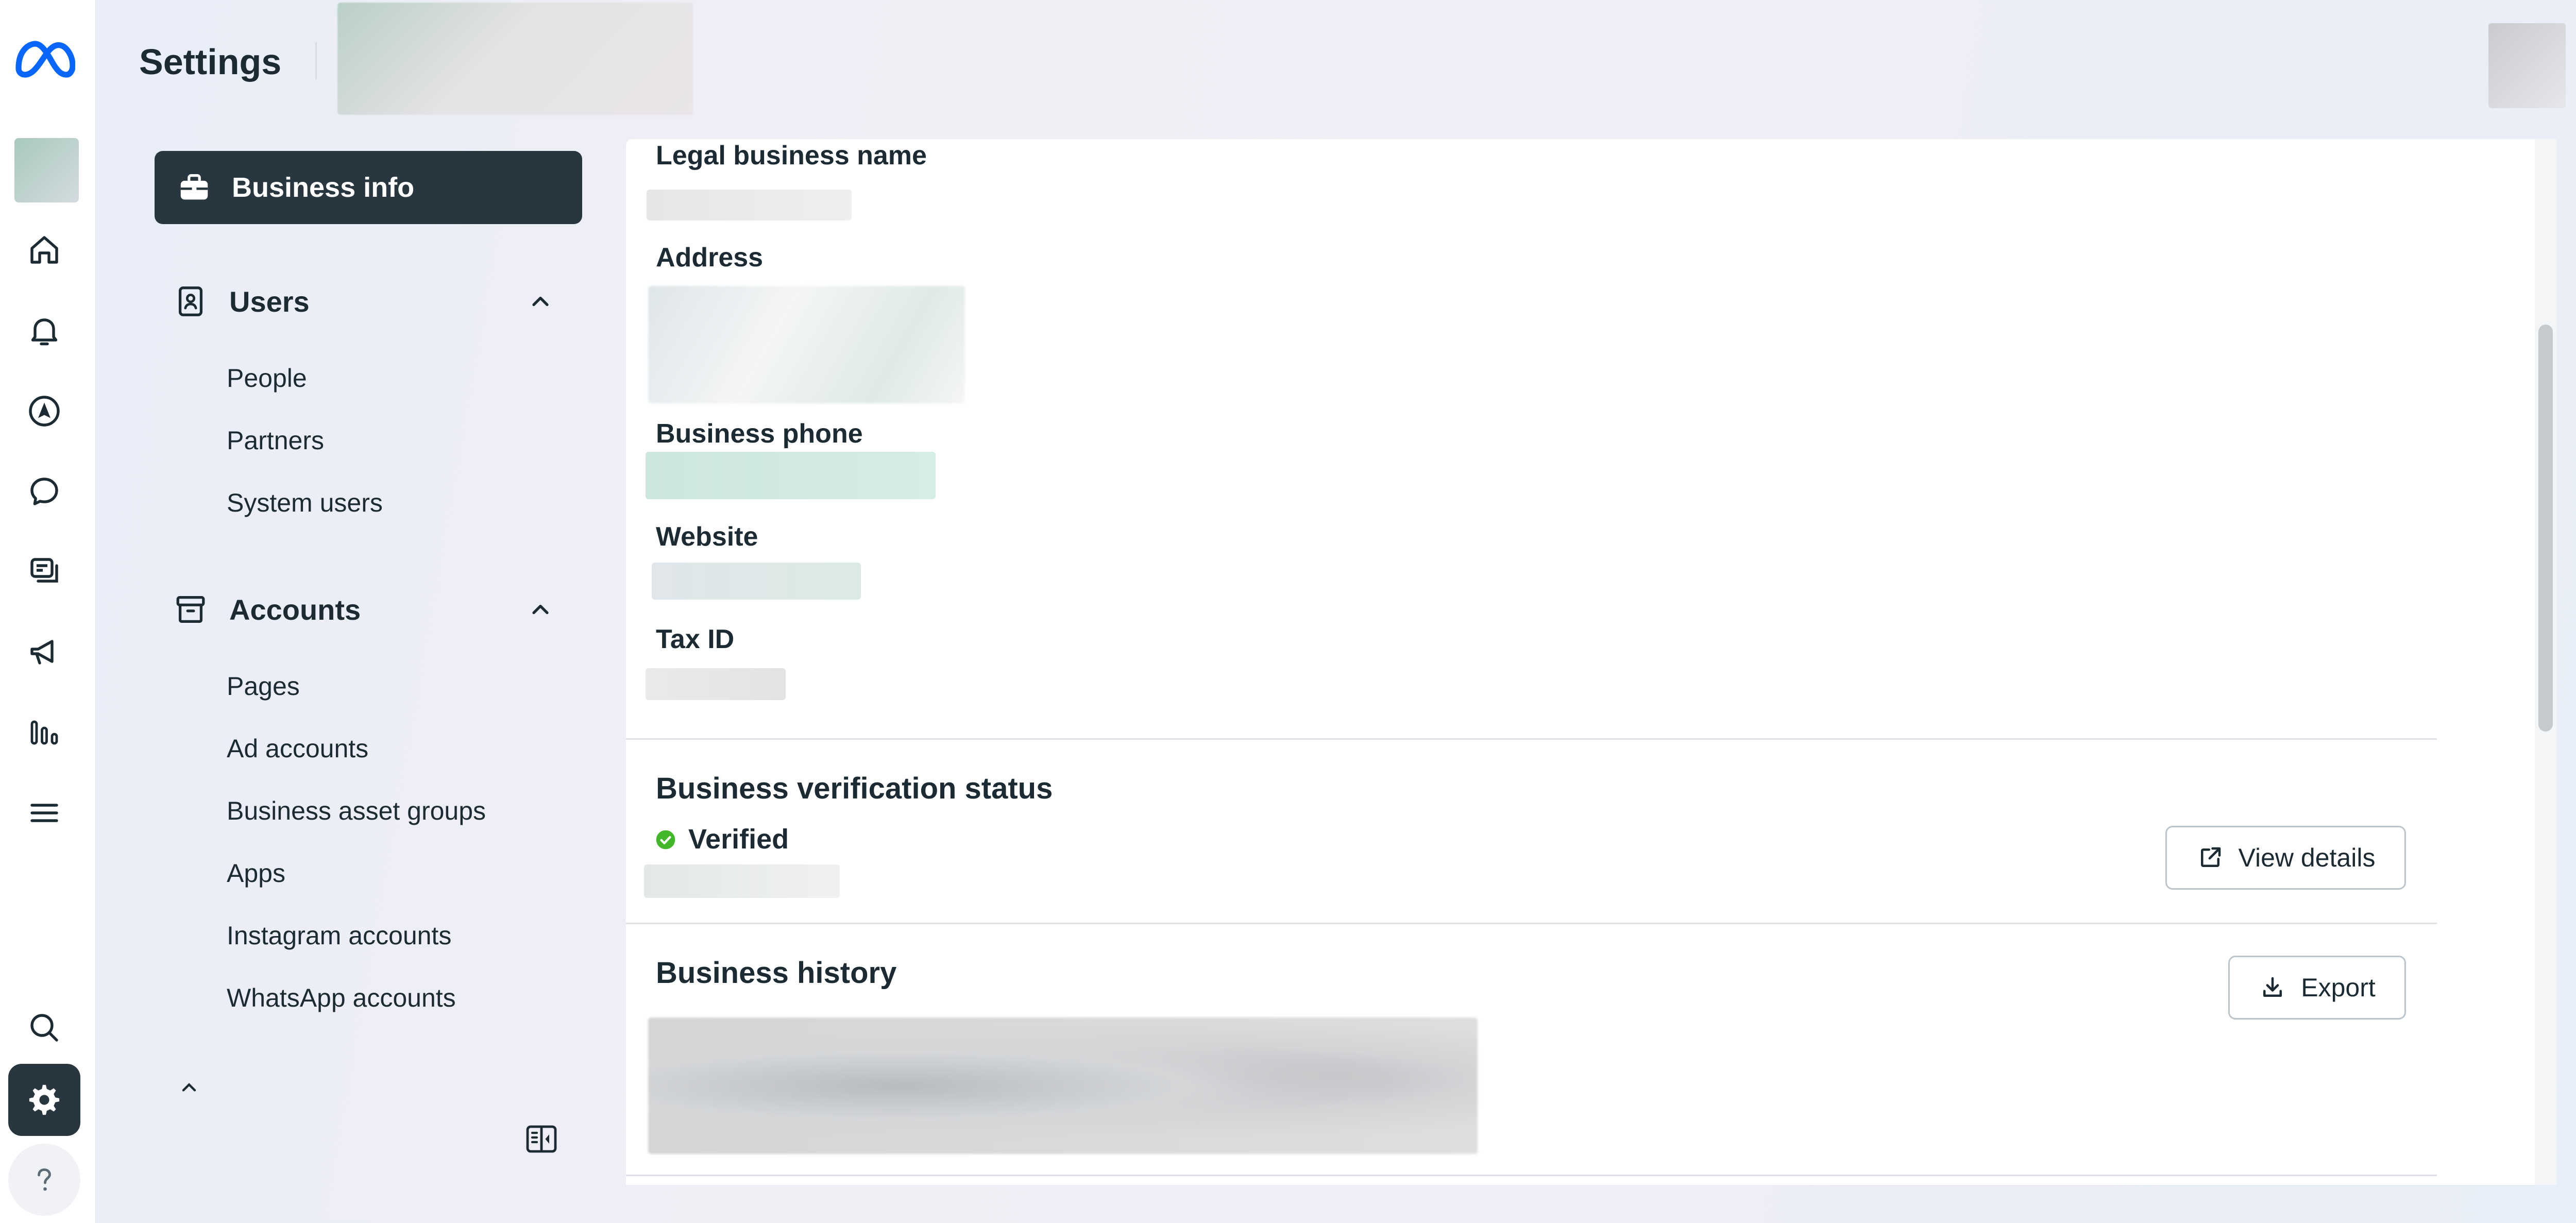  Describe the element at coordinates (275, 440) in the screenshot. I see `sidebar-item-partners: Partners` at that location.